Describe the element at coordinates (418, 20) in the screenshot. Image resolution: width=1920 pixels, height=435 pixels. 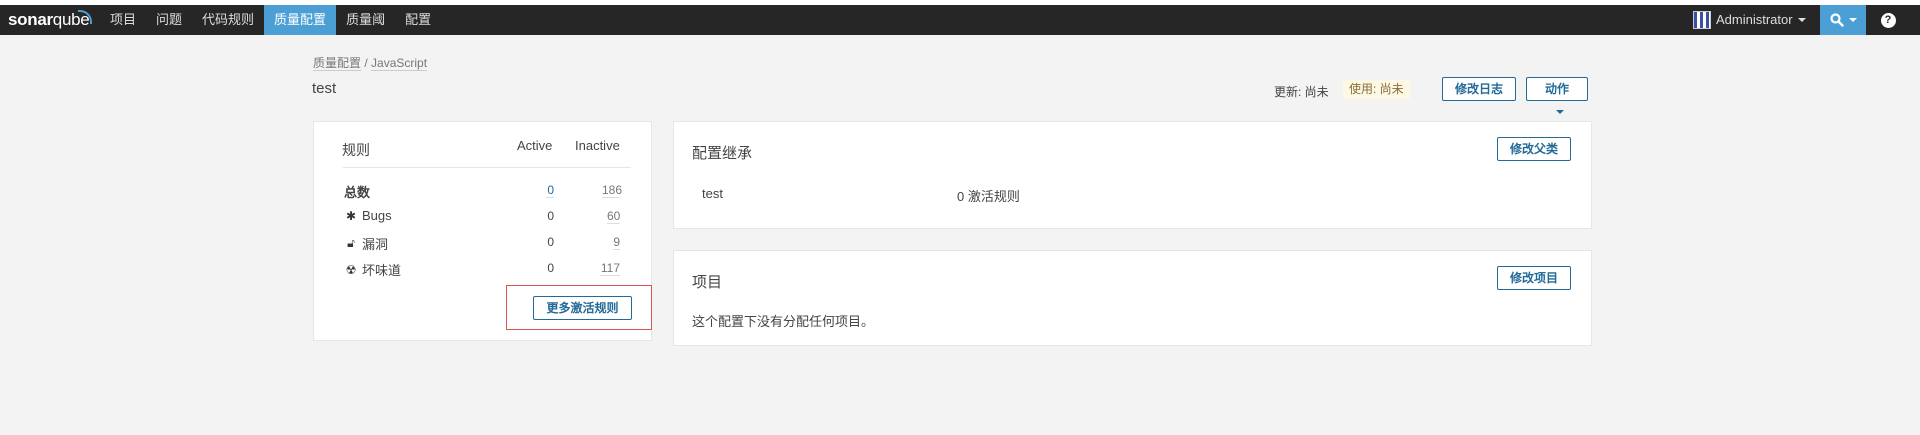
I see `nav-item-administration: 配置` at that location.